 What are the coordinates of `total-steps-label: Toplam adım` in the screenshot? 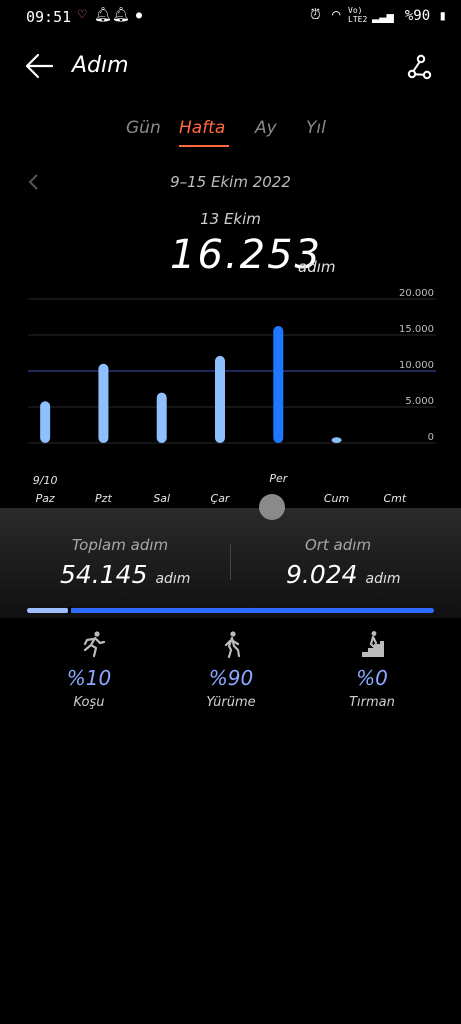 It's located at (120, 545).